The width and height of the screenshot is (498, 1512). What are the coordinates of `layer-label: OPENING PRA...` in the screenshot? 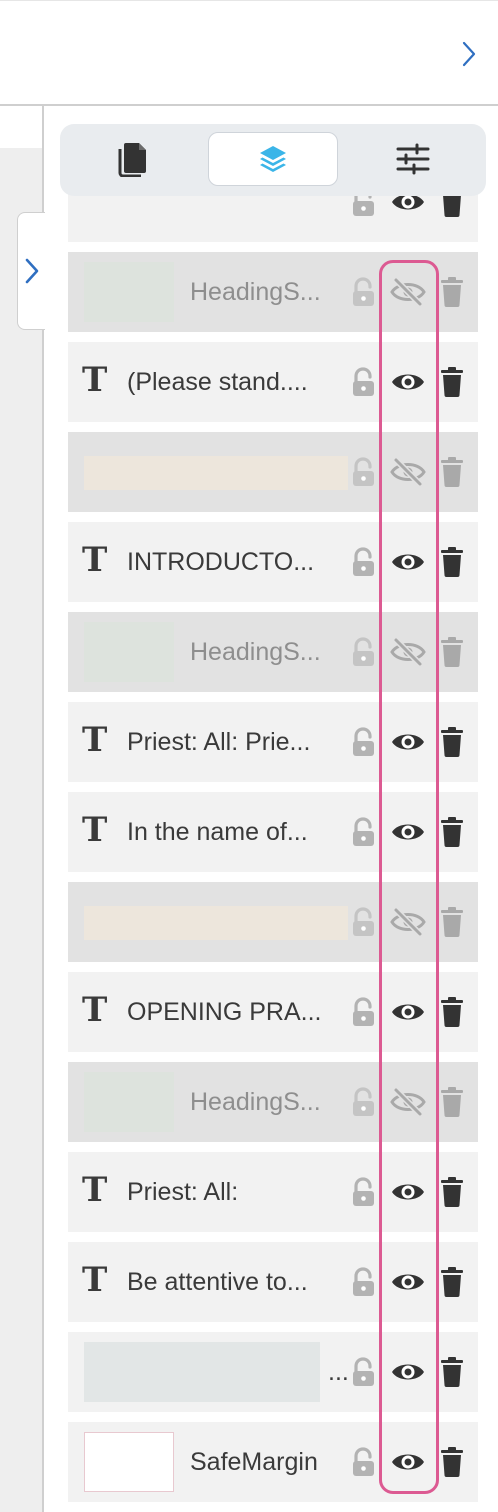 It's located at (224, 1012).